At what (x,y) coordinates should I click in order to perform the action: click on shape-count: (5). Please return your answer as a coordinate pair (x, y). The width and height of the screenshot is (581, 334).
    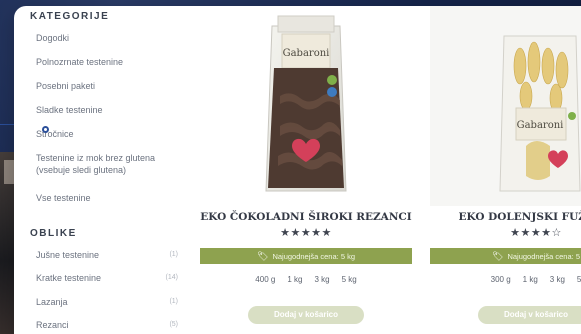
    Looking at the image, I should click on (173, 324).